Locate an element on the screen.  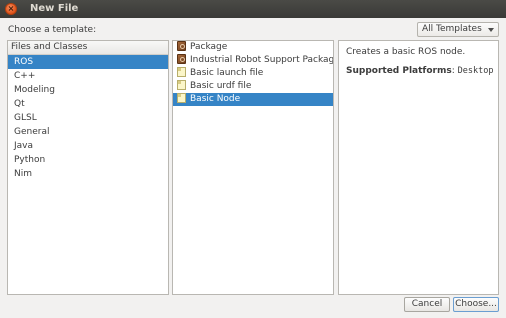
window-title: New File is located at coordinates (54, 8).